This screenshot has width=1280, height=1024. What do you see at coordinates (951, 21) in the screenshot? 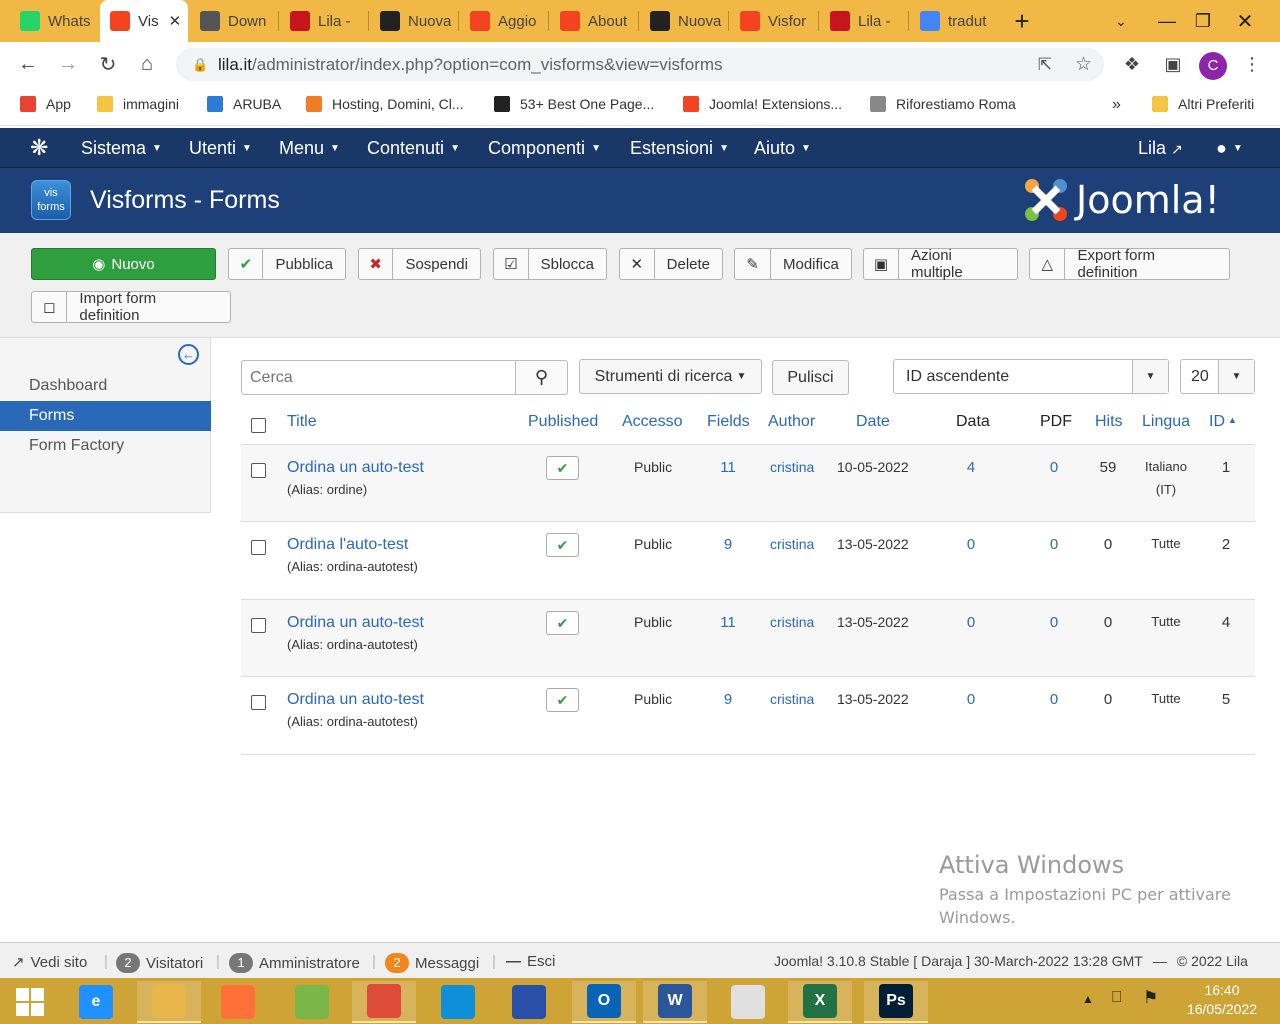
I see `browser-tab: tradut` at bounding box center [951, 21].